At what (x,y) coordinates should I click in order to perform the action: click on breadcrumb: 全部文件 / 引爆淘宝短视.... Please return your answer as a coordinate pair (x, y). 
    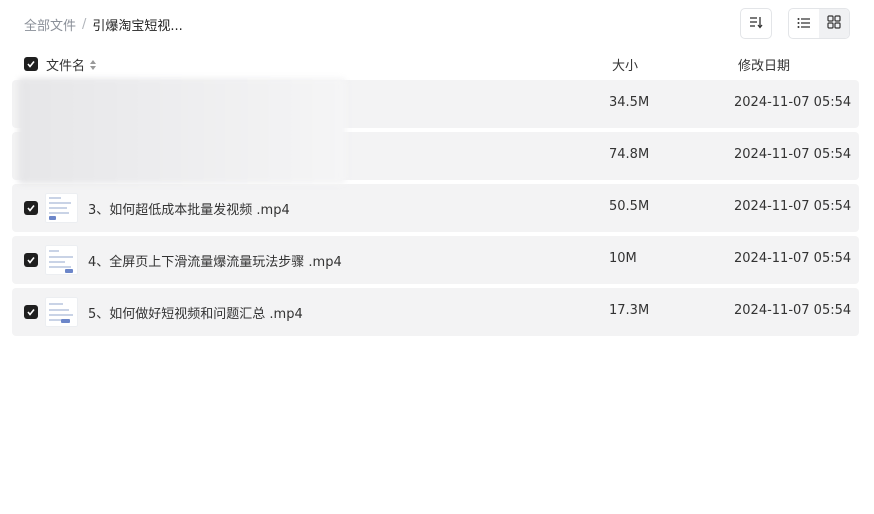
    Looking at the image, I should click on (103, 24).